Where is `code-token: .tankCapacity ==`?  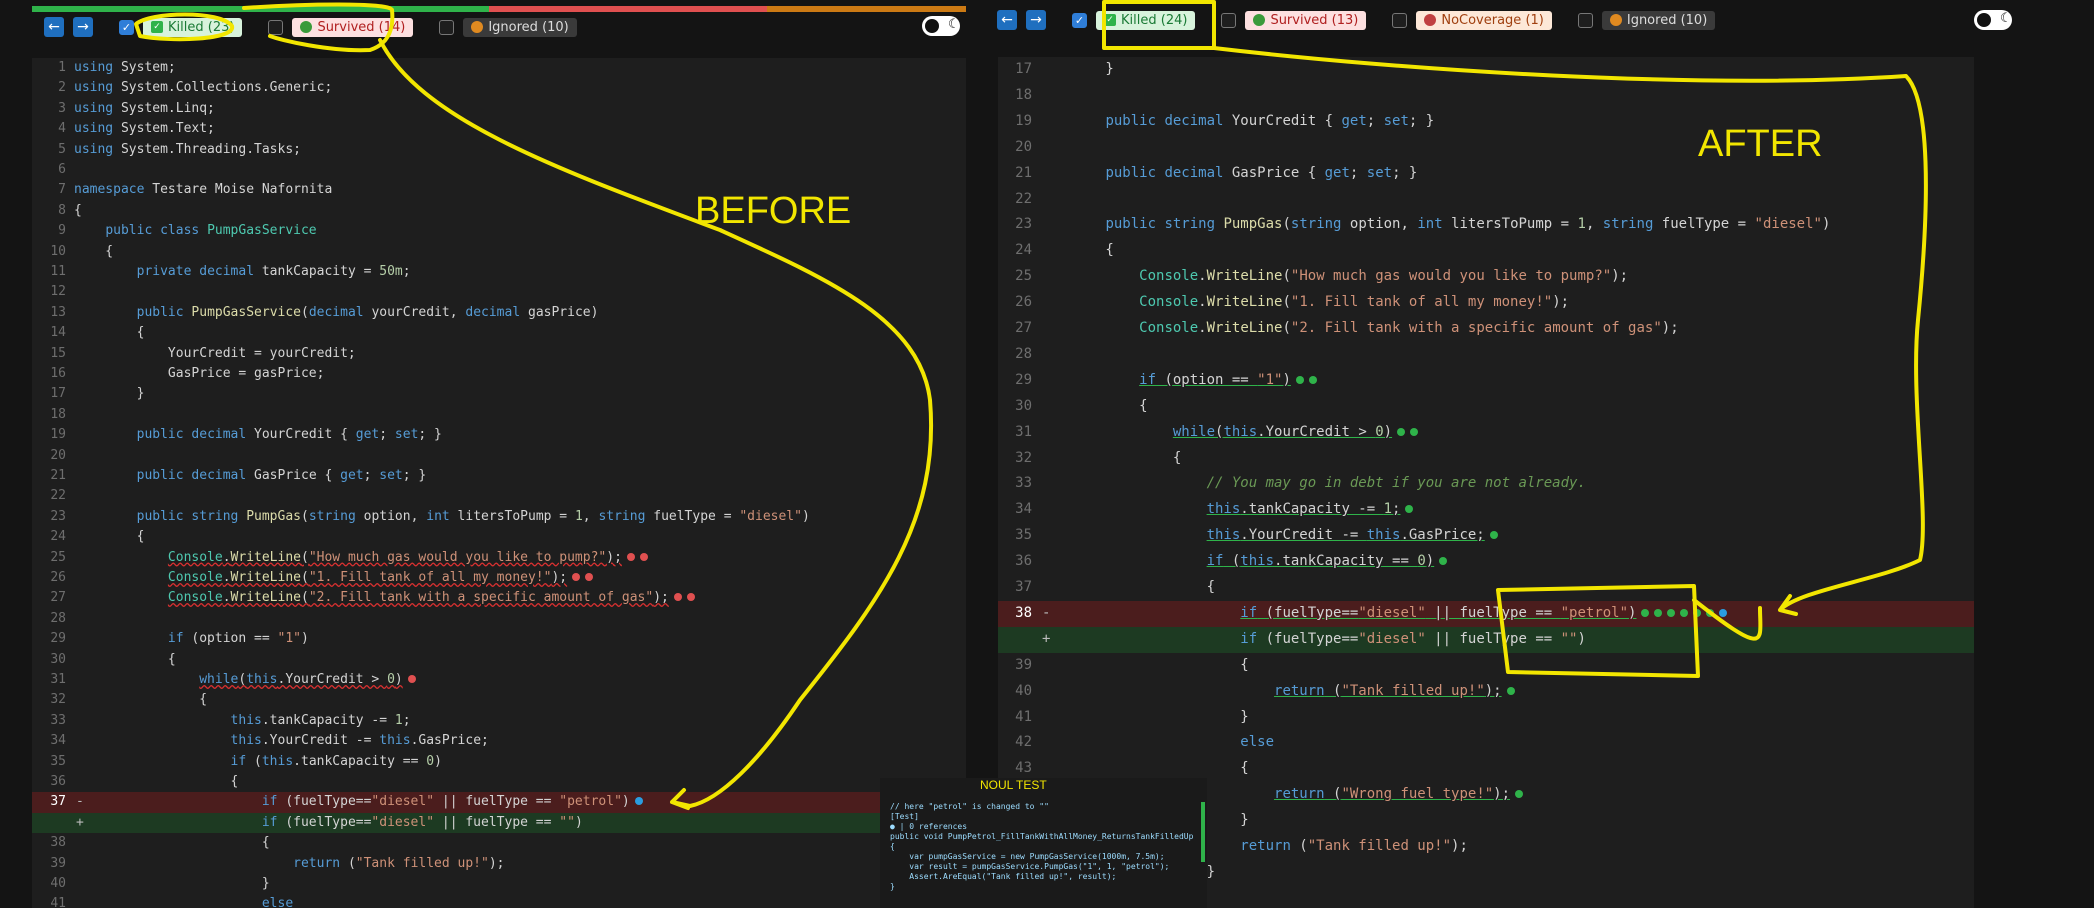 code-token: .tankCapacity == is located at coordinates (1346, 561).